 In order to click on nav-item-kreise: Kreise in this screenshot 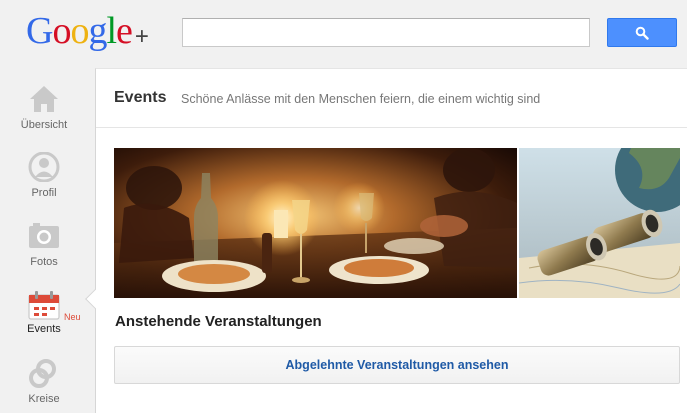, I will do `click(47, 385)`.